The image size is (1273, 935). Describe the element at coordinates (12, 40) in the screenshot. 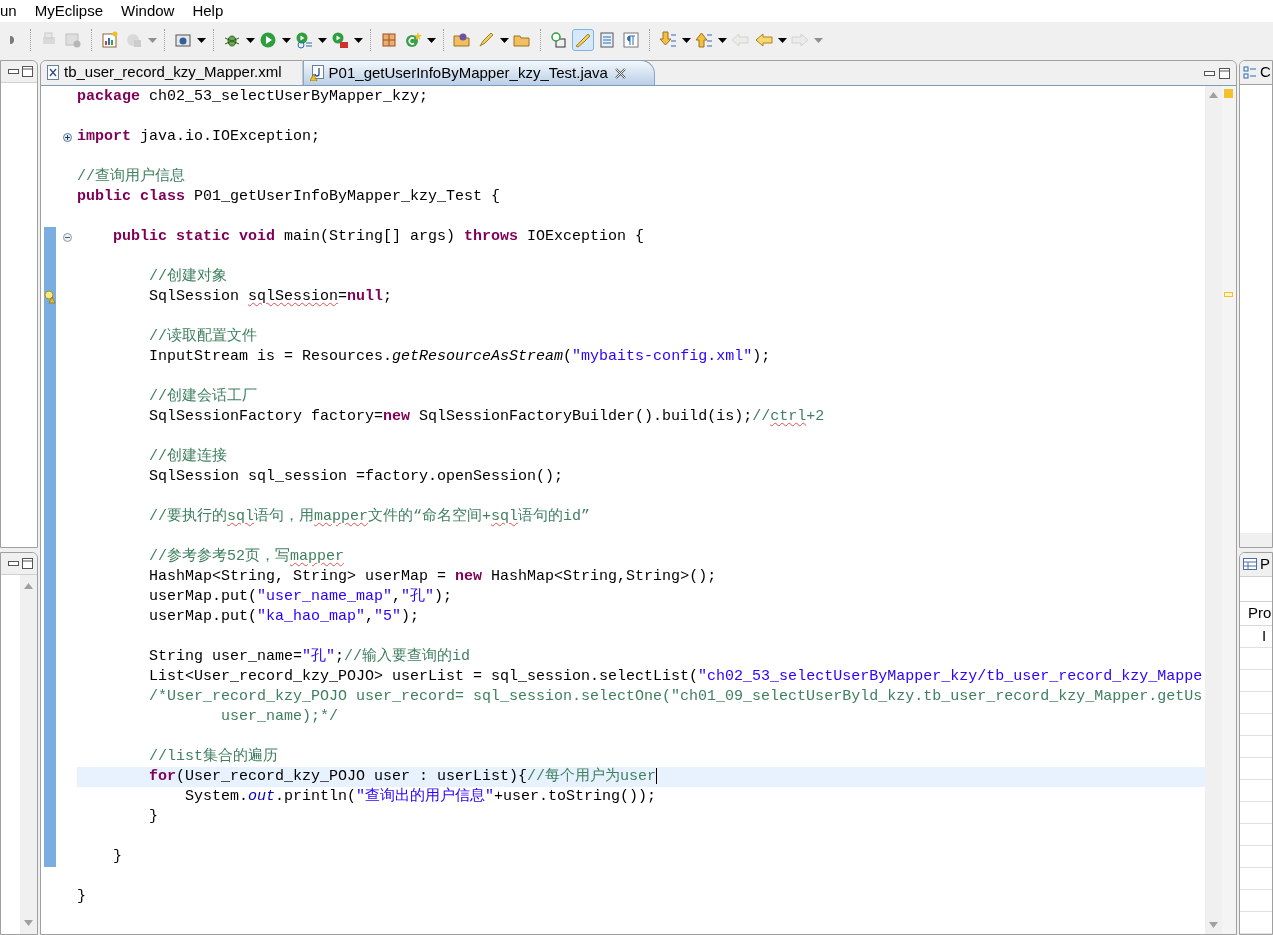

I see `partial-icon` at that location.